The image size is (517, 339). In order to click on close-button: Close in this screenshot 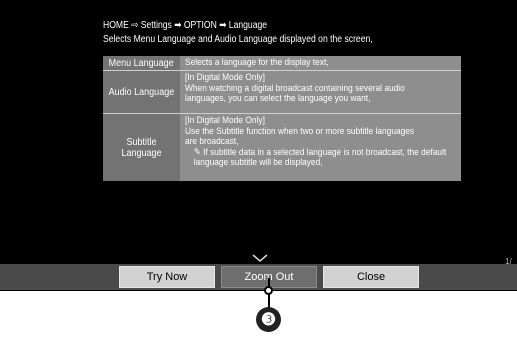, I will do `click(371, 277)`.